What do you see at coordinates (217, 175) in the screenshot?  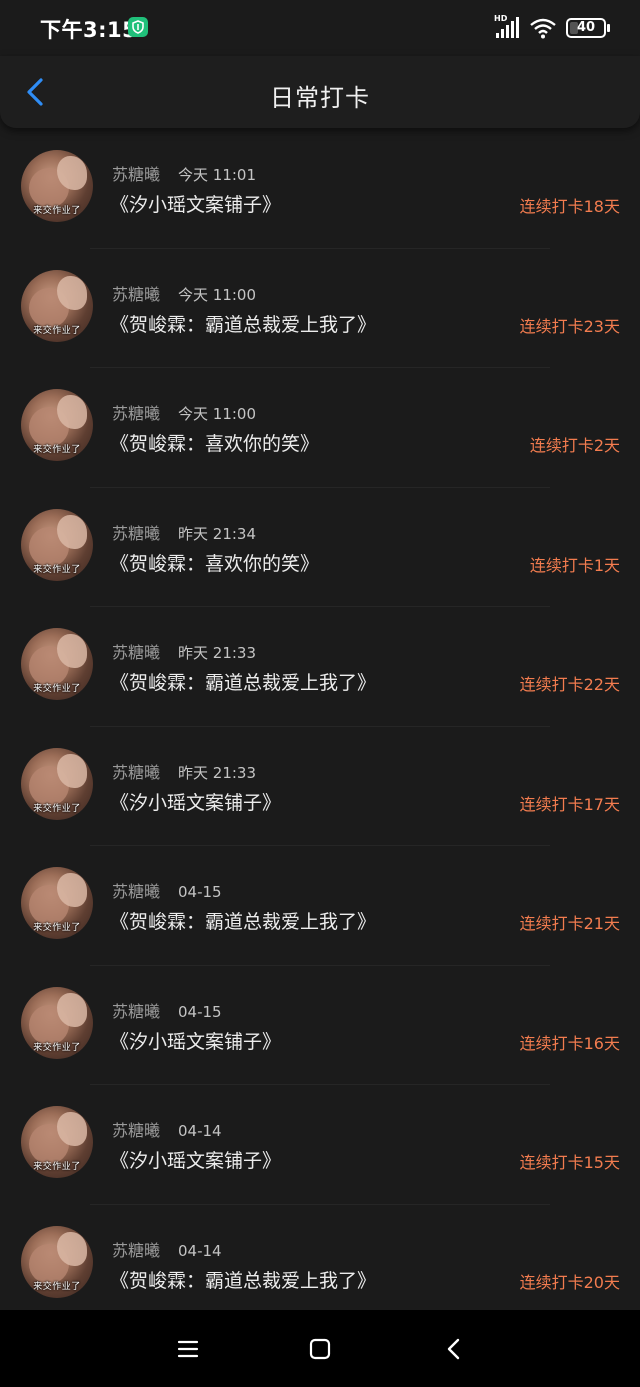 I see `checkin-time: 今天 11:01` at bounding box center [217, 175].